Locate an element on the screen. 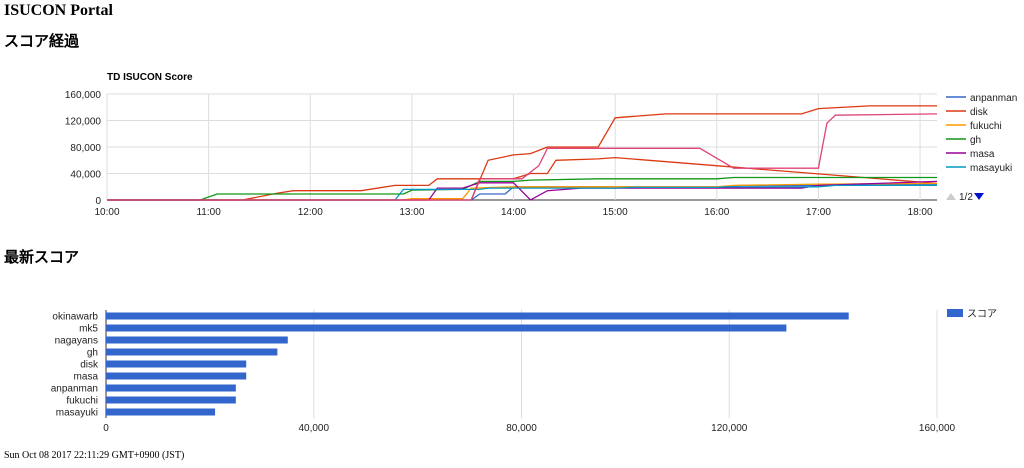  category-label-masayuki: masayuki is located at coordinates (77, 413).